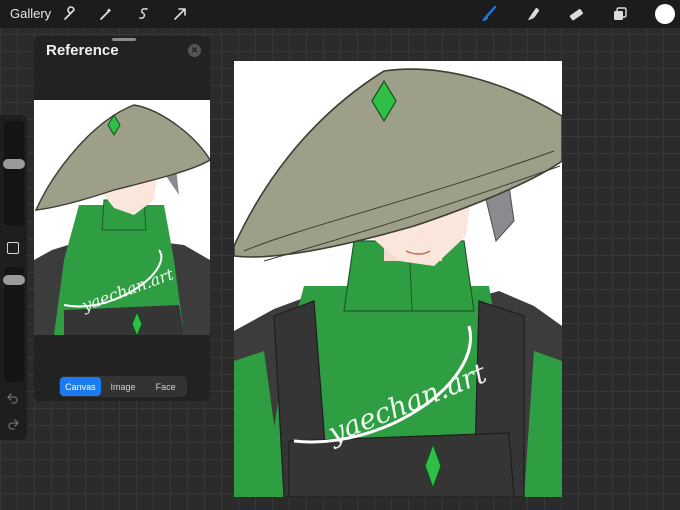 This screenshot has width=680, height=510. I want to click on color-picker-swatch, so click(665, 14).